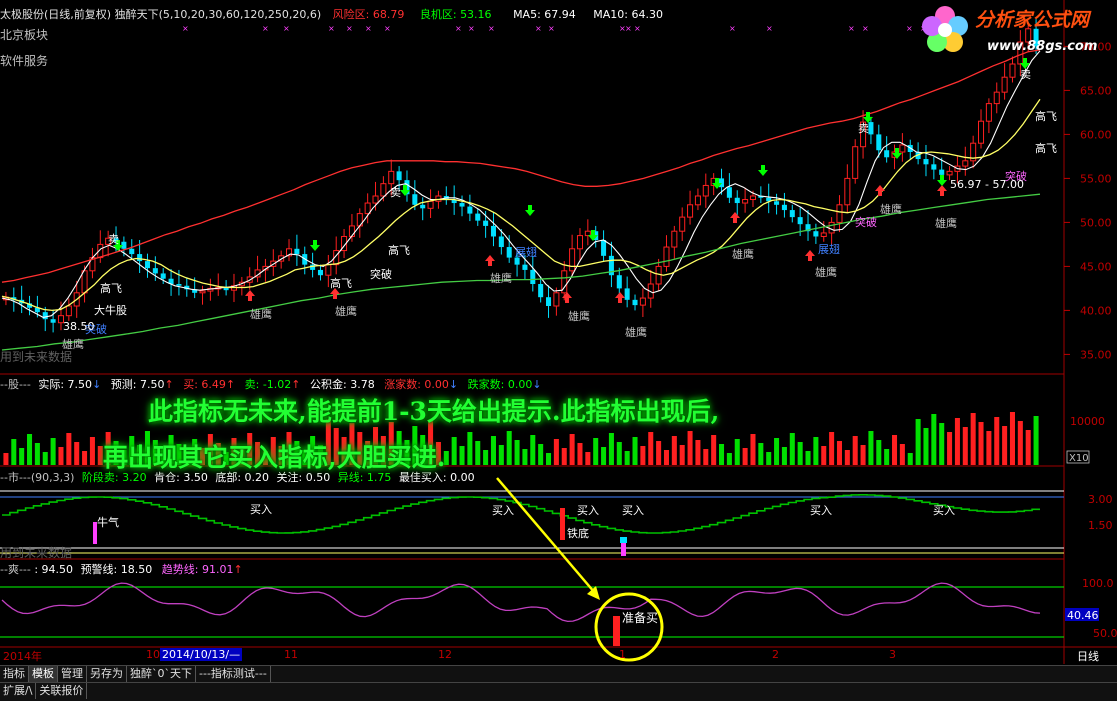  Describe the element at coordinates (1088, 656) in the screenshot. I see `period-label: 日线` at that location.